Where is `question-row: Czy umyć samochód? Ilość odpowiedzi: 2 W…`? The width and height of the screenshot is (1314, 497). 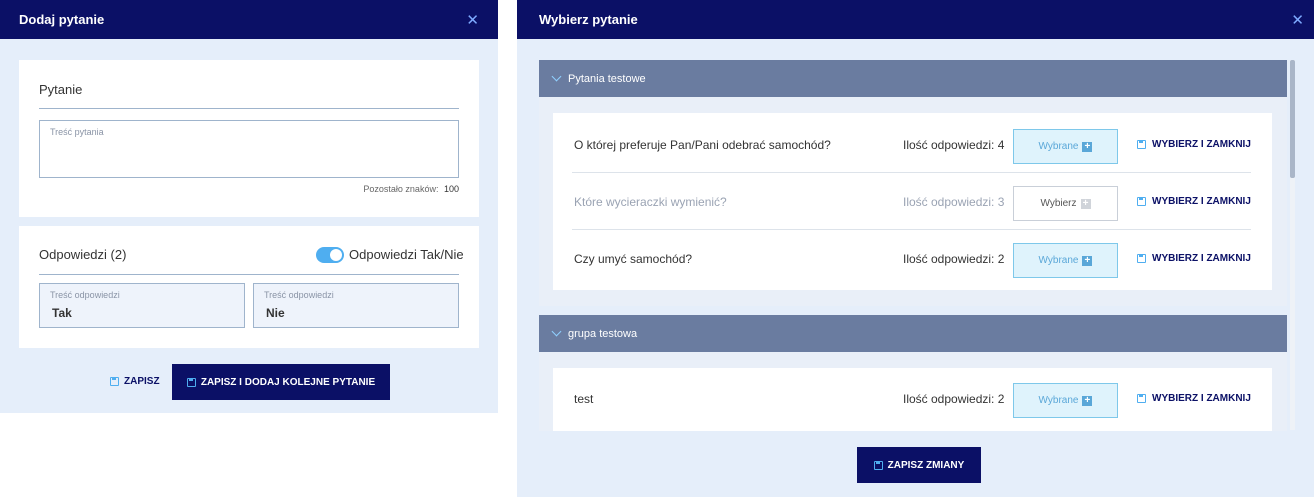
question-row: Czy umyć samochód? Ilość odpowiedzi: 2 W… is located at coordinates (911, 258).